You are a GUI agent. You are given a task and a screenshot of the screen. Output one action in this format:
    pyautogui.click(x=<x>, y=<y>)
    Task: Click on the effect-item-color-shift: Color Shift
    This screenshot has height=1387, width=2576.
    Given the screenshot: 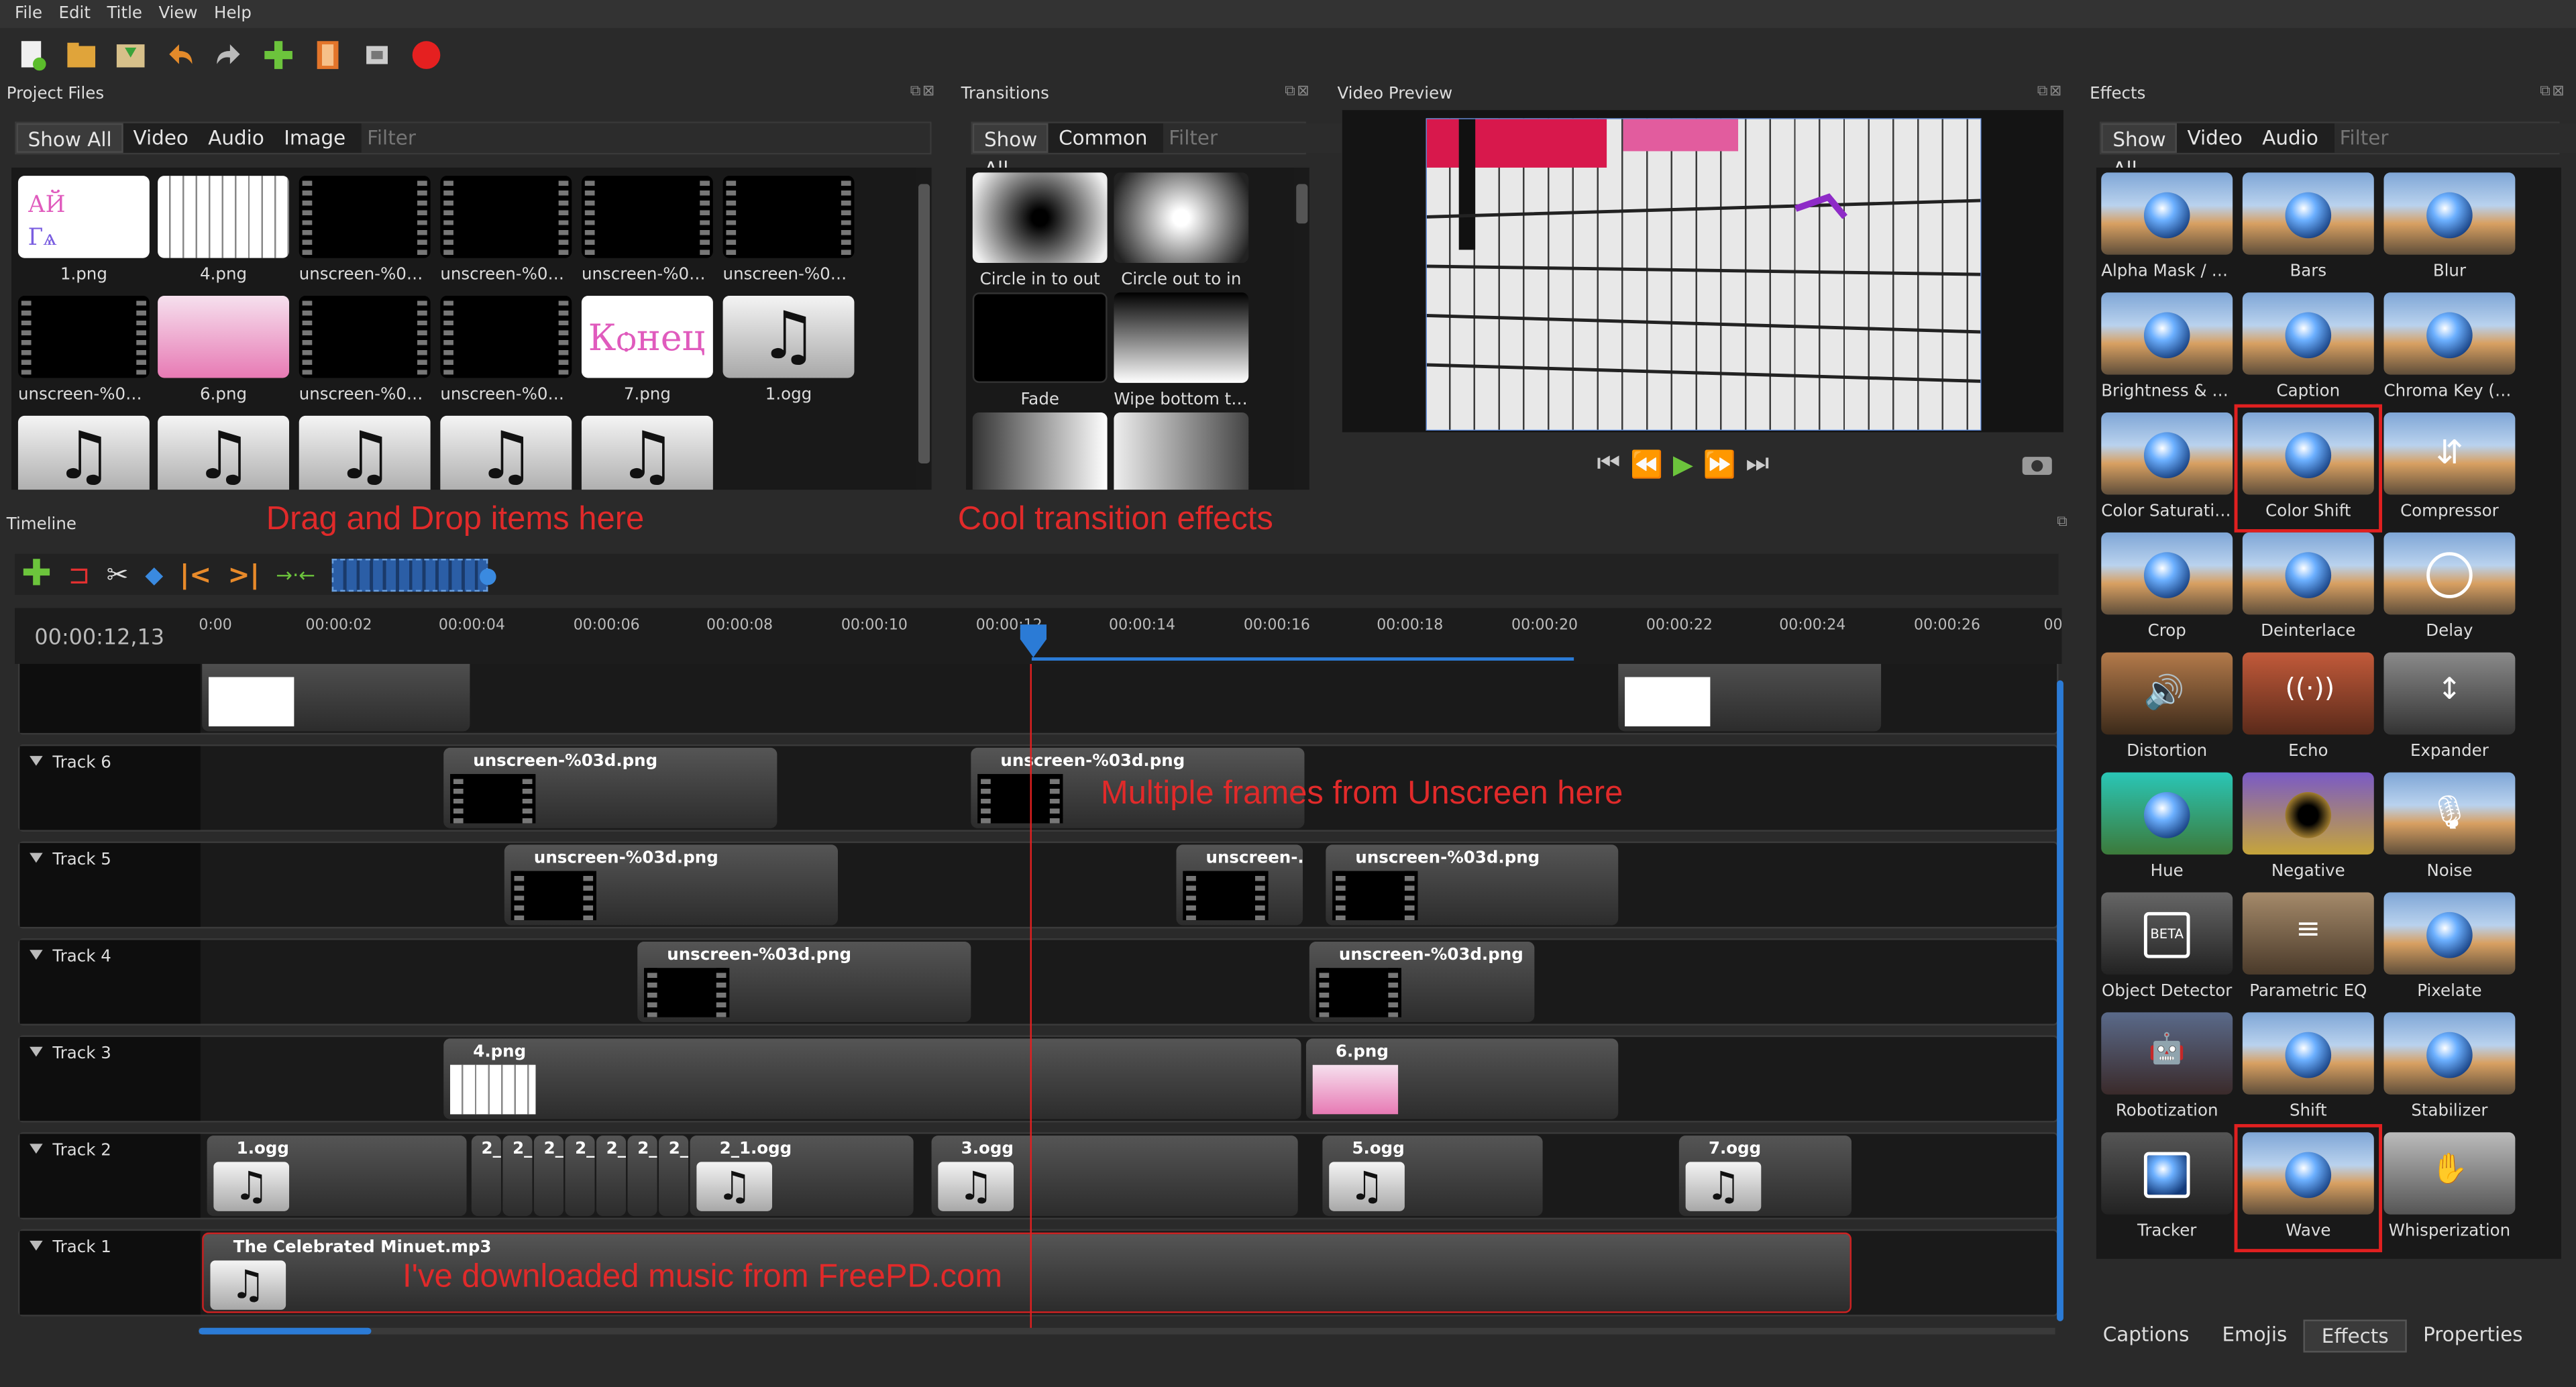 What is the action you would take?
    pyautogui.click(x=2308, y=468)
    